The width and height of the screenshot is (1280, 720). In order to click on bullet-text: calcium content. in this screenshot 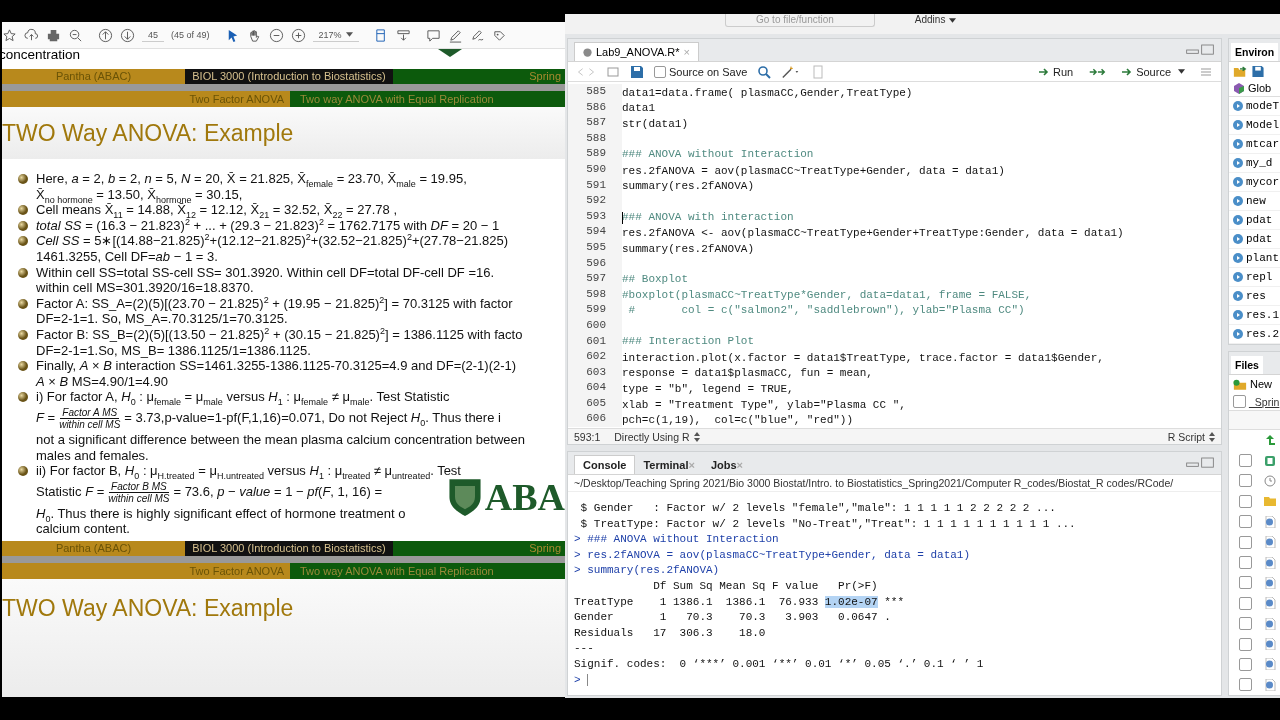, I will do `click(83, 529)`.